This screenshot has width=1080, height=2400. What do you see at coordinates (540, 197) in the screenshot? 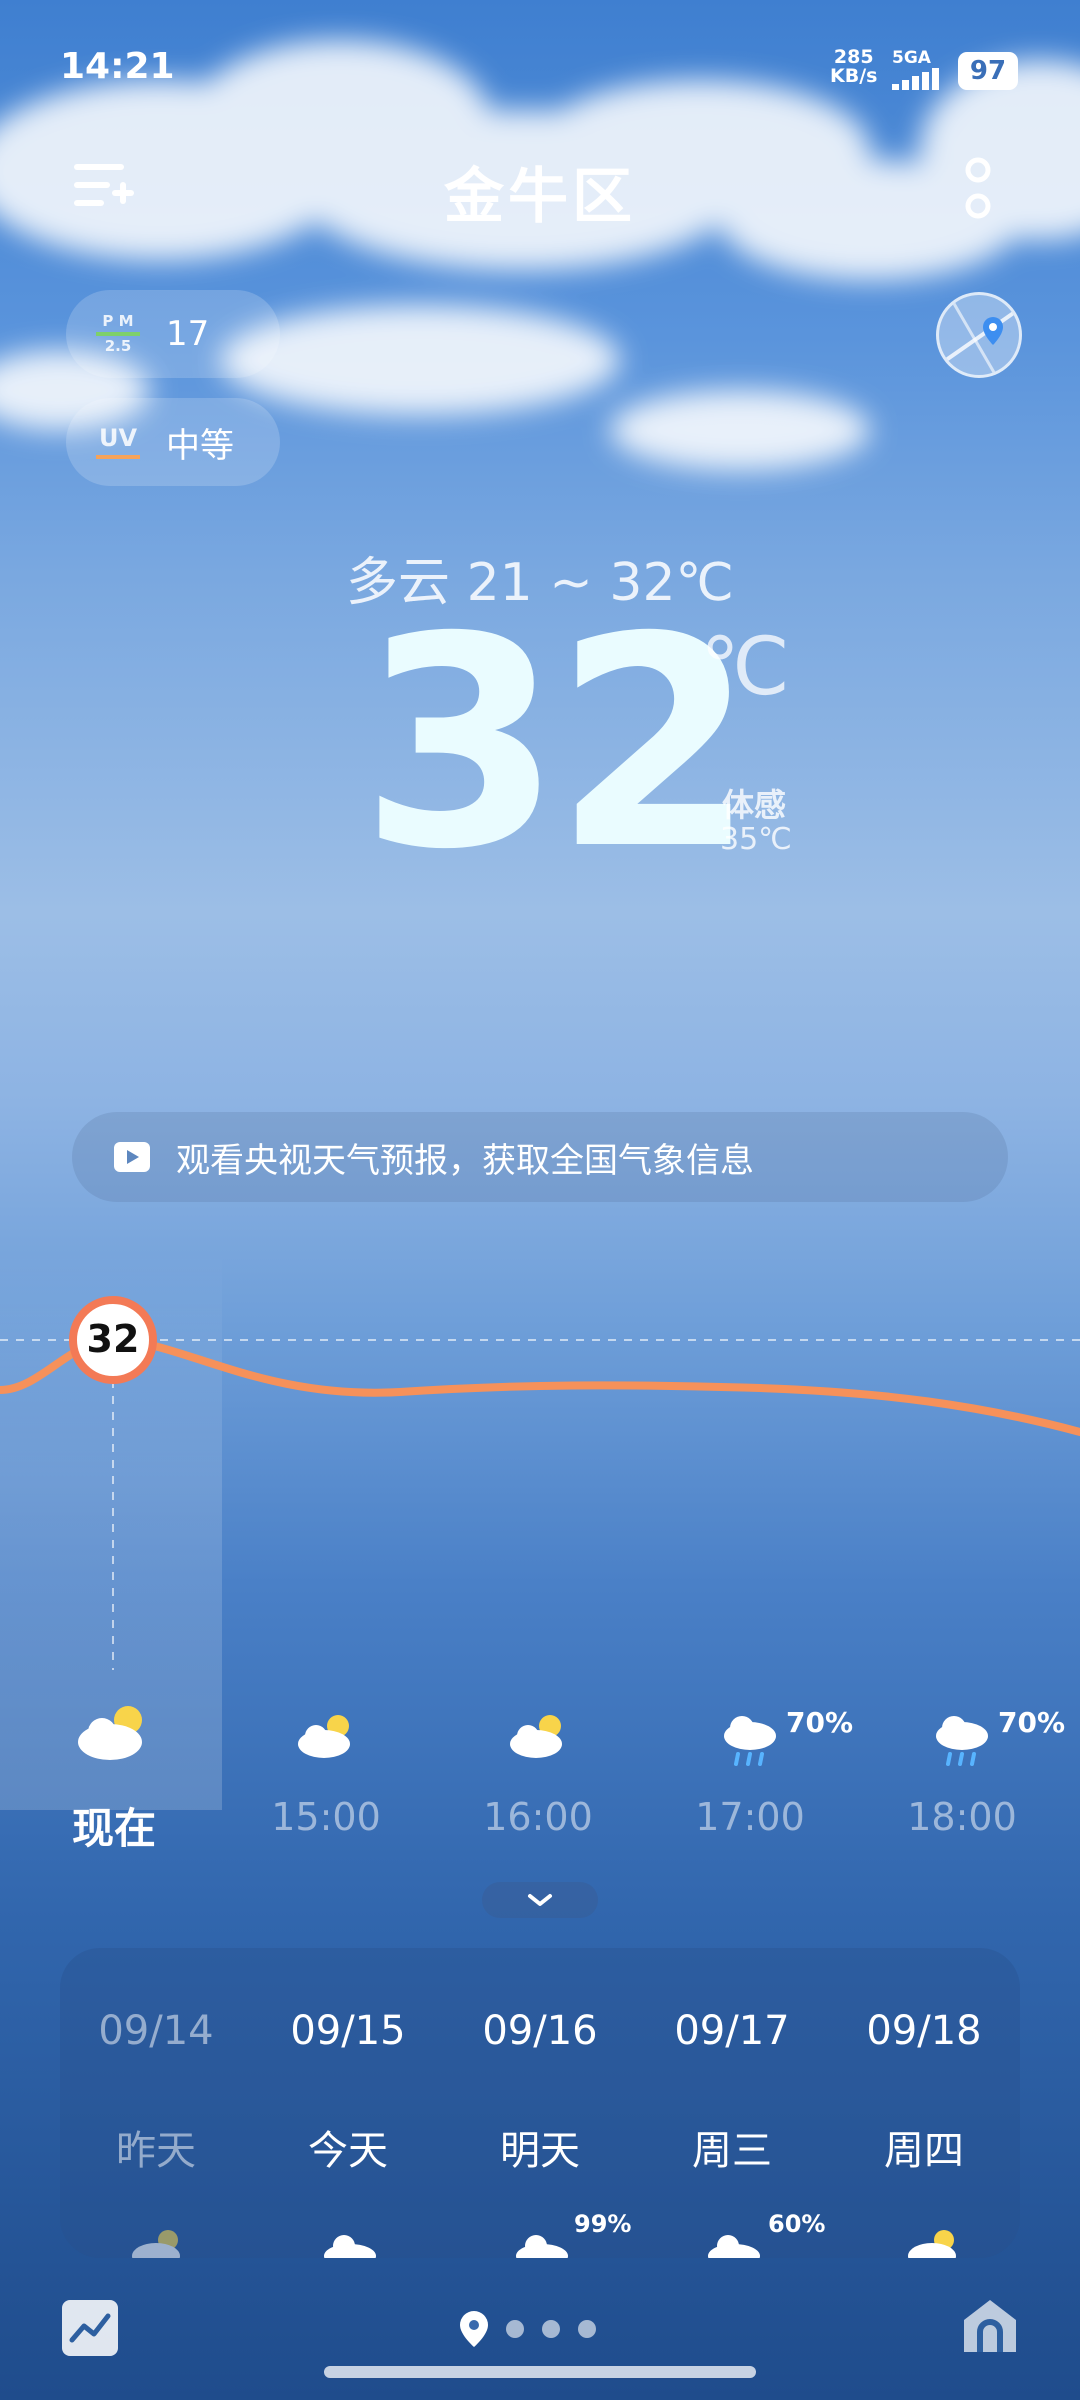
I see `city-title: 金牛区` at bounding box center [540, 197].